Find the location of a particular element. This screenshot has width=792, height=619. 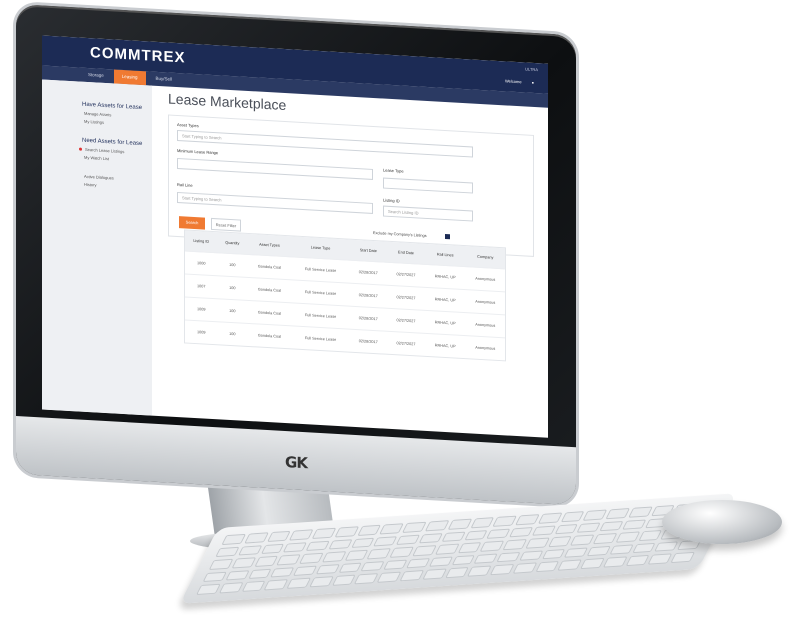

col-listing-id: Listing ID is located at coordinates (201, 241).